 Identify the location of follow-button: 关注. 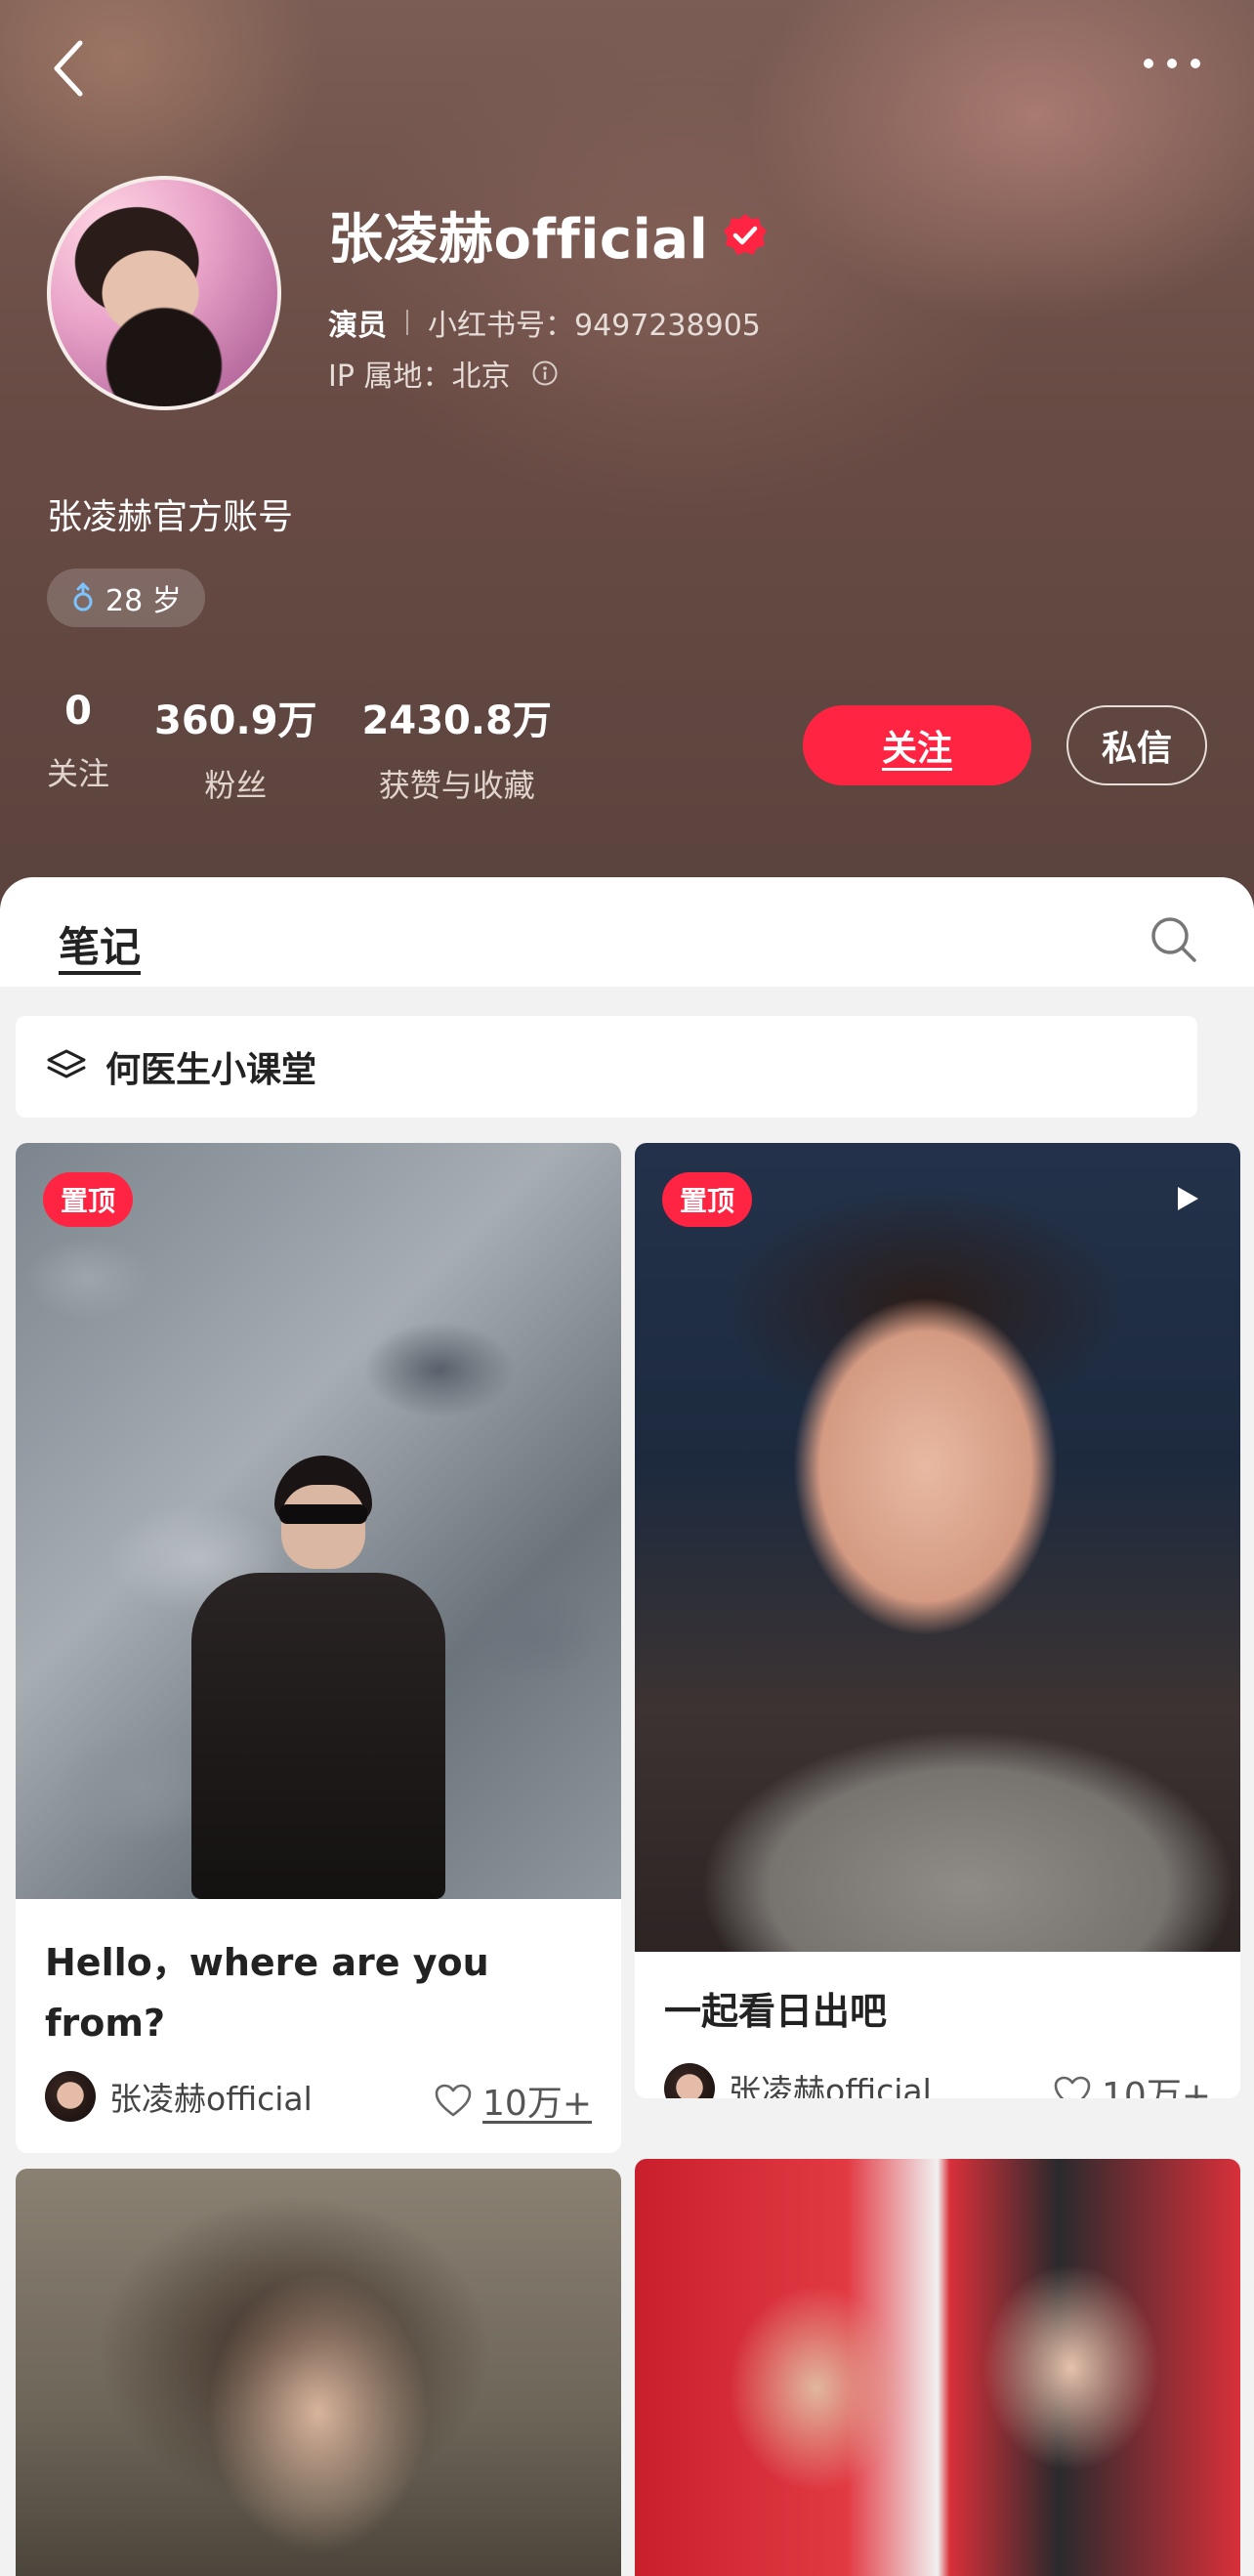
(917, 745).